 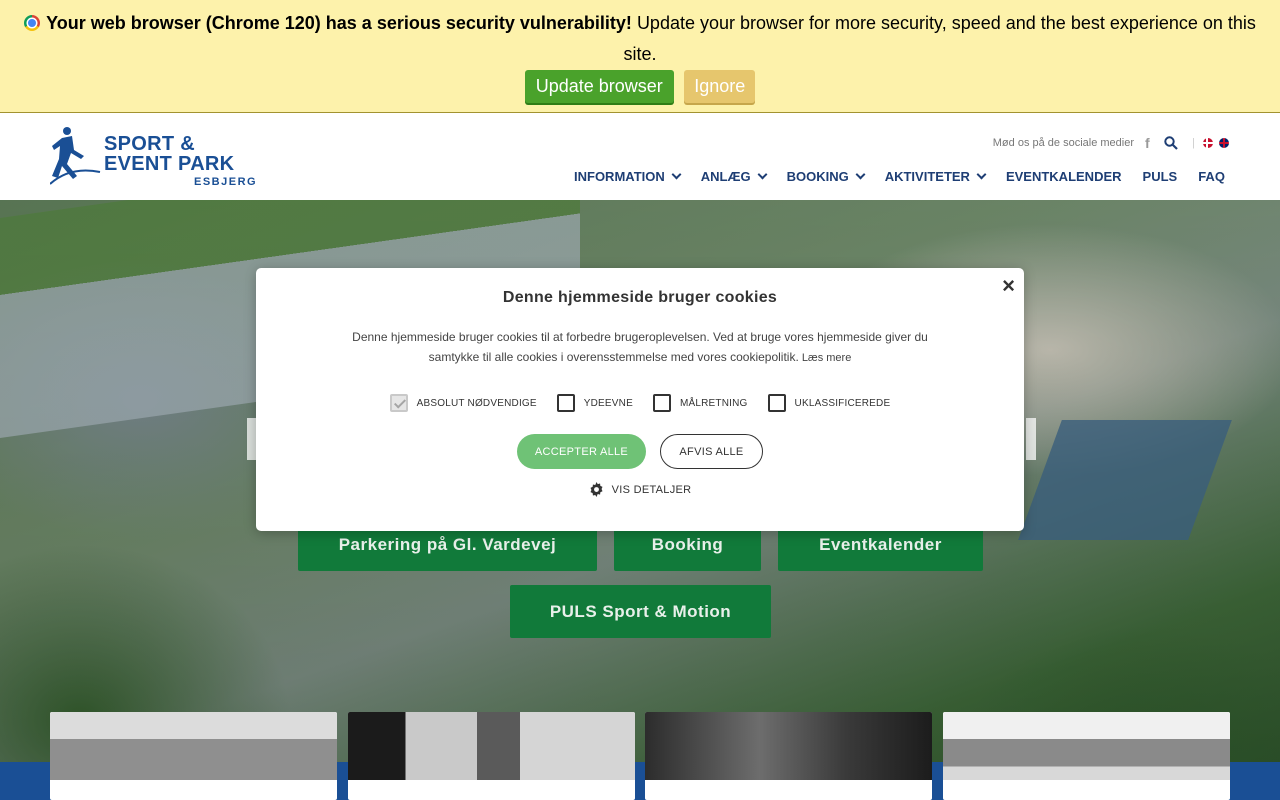 What do you see at coordinates (75, 156) in the screenshot?
I see `runner-logo-icon` at bounding box center [75, 156].